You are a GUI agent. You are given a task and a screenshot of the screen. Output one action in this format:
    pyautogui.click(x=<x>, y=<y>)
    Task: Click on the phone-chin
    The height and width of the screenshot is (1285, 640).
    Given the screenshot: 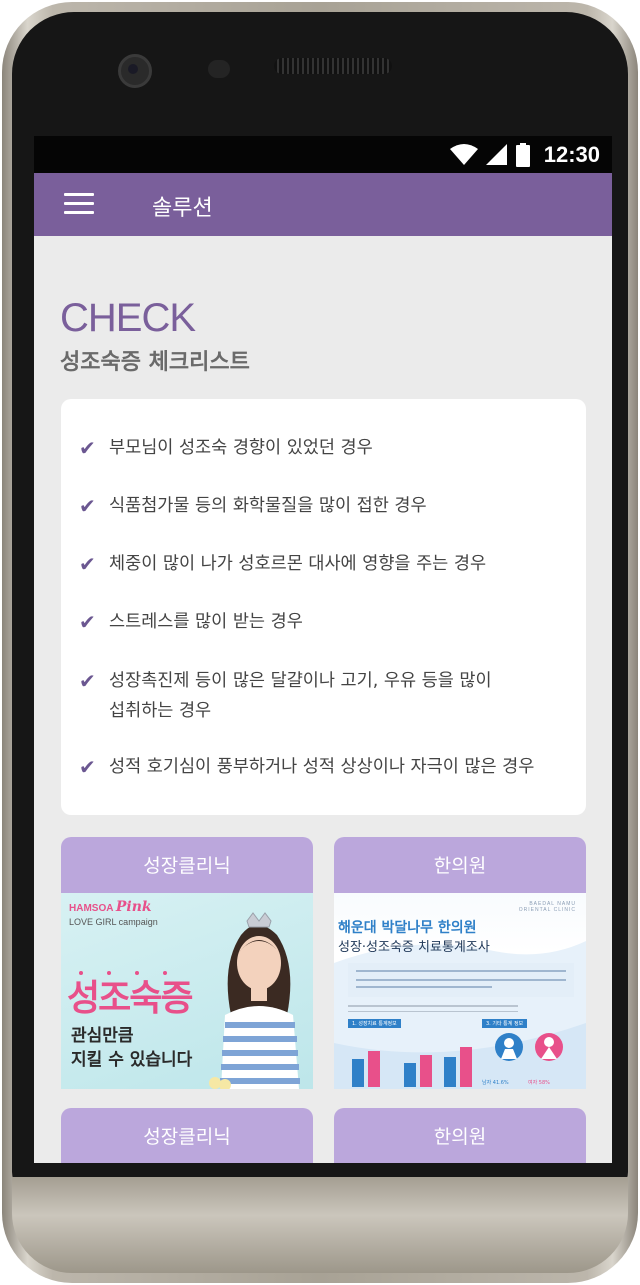 What is the action you would take?
    pyautogui.click(x=320, y=1225)
    